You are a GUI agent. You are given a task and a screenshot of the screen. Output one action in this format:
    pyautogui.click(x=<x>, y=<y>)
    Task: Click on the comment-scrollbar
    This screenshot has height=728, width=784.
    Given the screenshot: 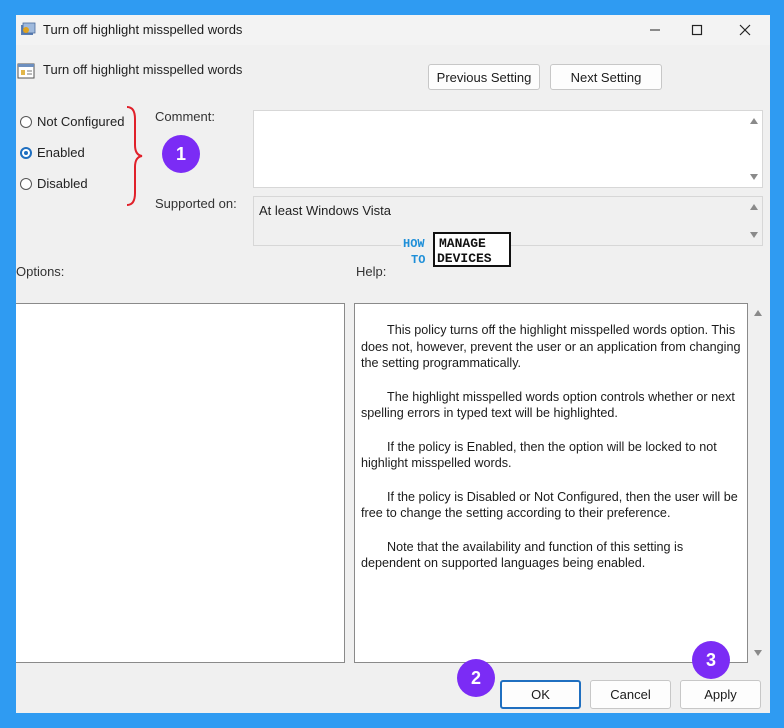 What is the action you would take?
    pyautogui.click(x=754, y=149)
    